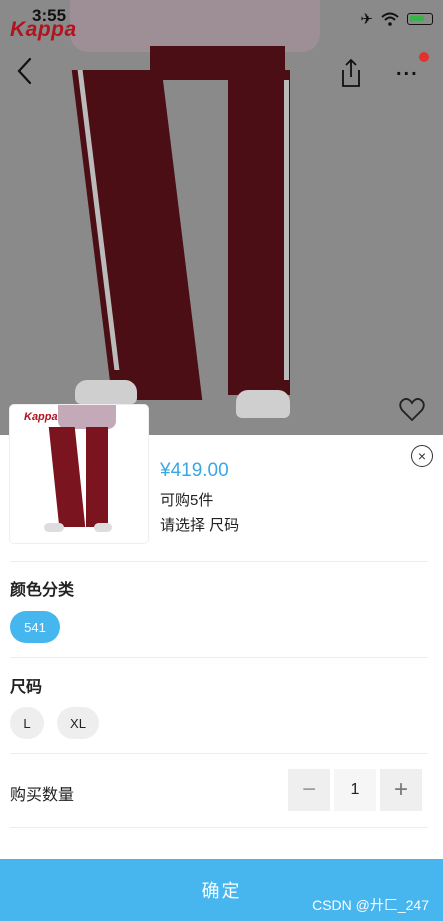 Image resolution: width=443 pixels, height=921 pixels. I want to click on plus-icon: +, so click(400, 789).